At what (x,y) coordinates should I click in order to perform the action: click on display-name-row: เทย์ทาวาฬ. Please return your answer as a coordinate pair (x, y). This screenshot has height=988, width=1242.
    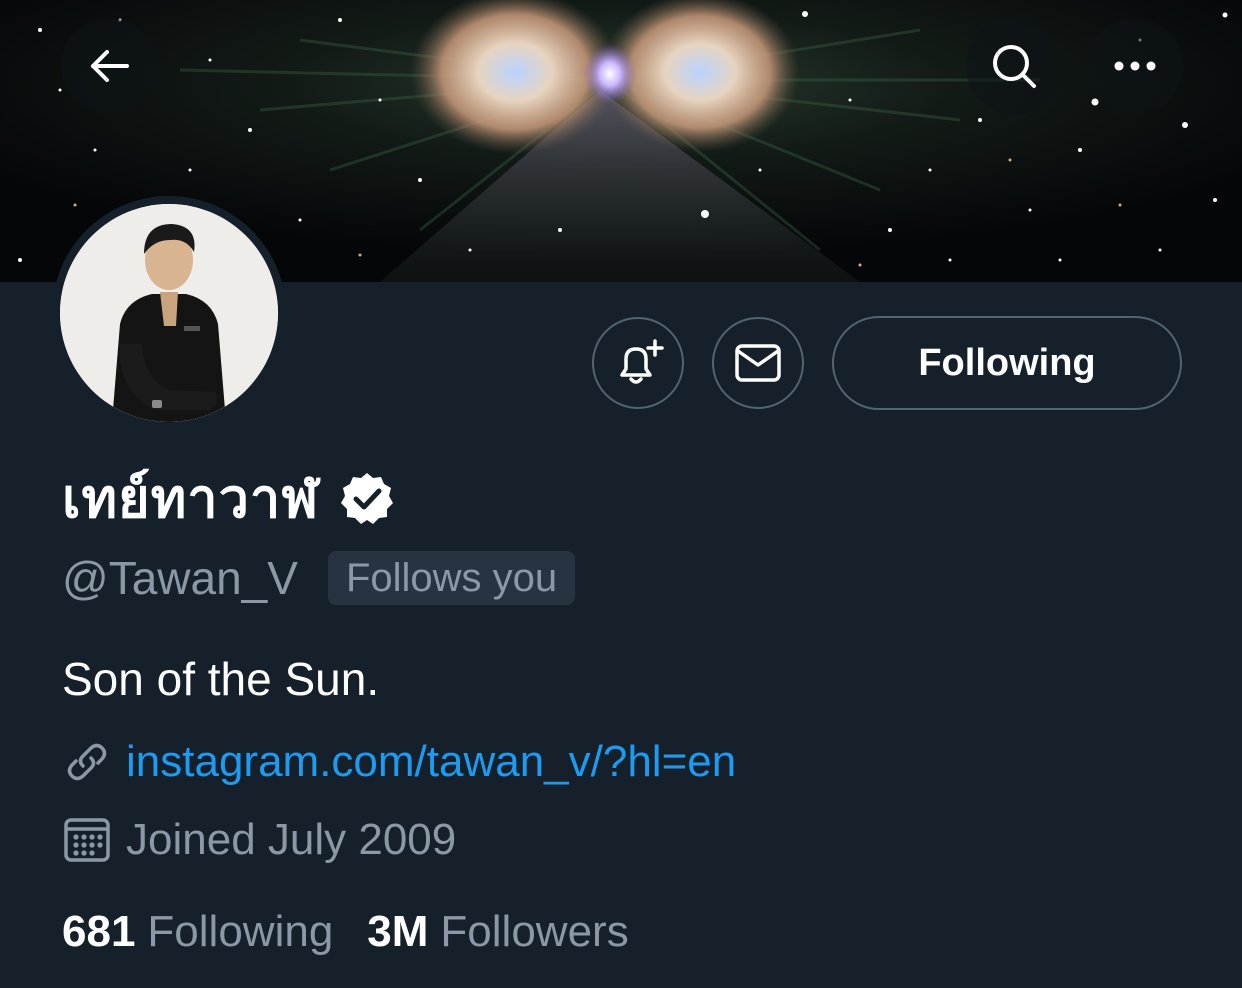
    Looking at the image, I should click on (228, 498).